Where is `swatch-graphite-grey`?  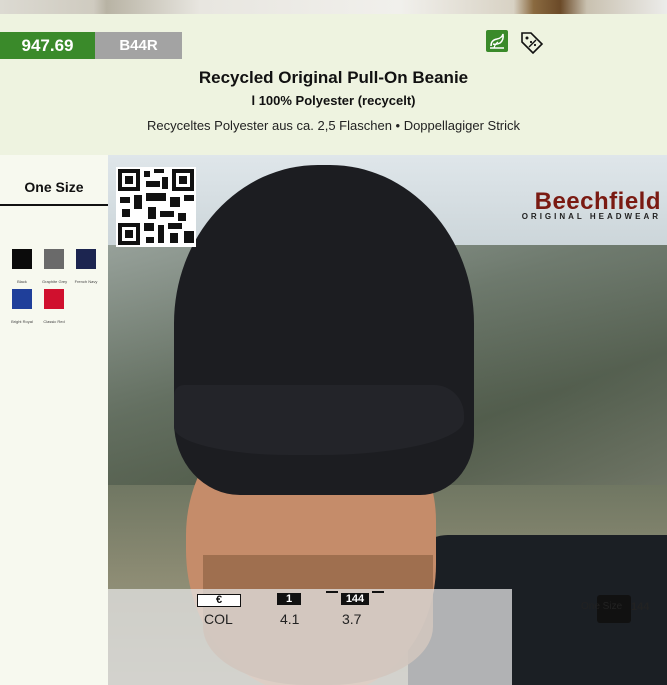 swatch-graphite-grey is located at coordinates (54, 259).